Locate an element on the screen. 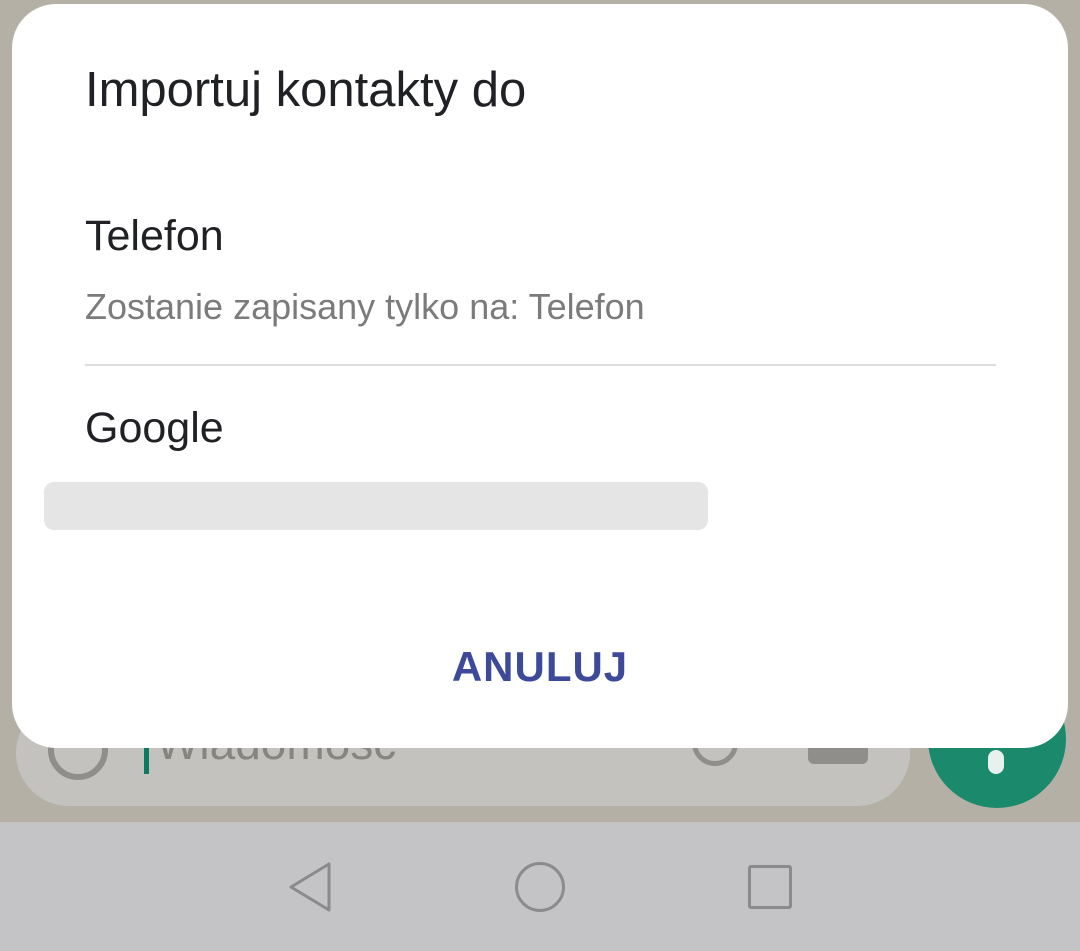  recent-apps-icon is located at coordinates (770, 887).